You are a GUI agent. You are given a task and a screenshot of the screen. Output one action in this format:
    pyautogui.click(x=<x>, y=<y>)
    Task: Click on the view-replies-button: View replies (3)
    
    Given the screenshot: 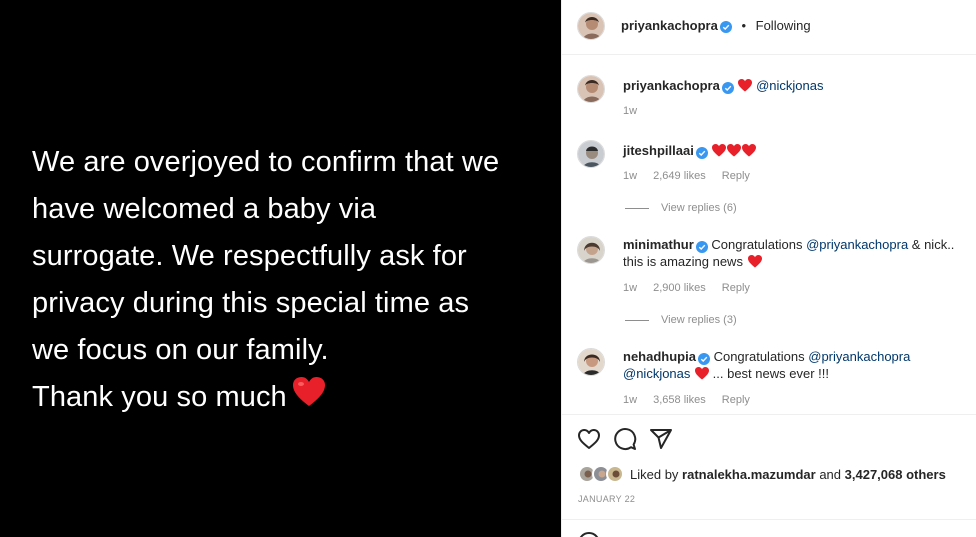 What is the action you would take?
    pyautogui.click(x=681, y=320)
    